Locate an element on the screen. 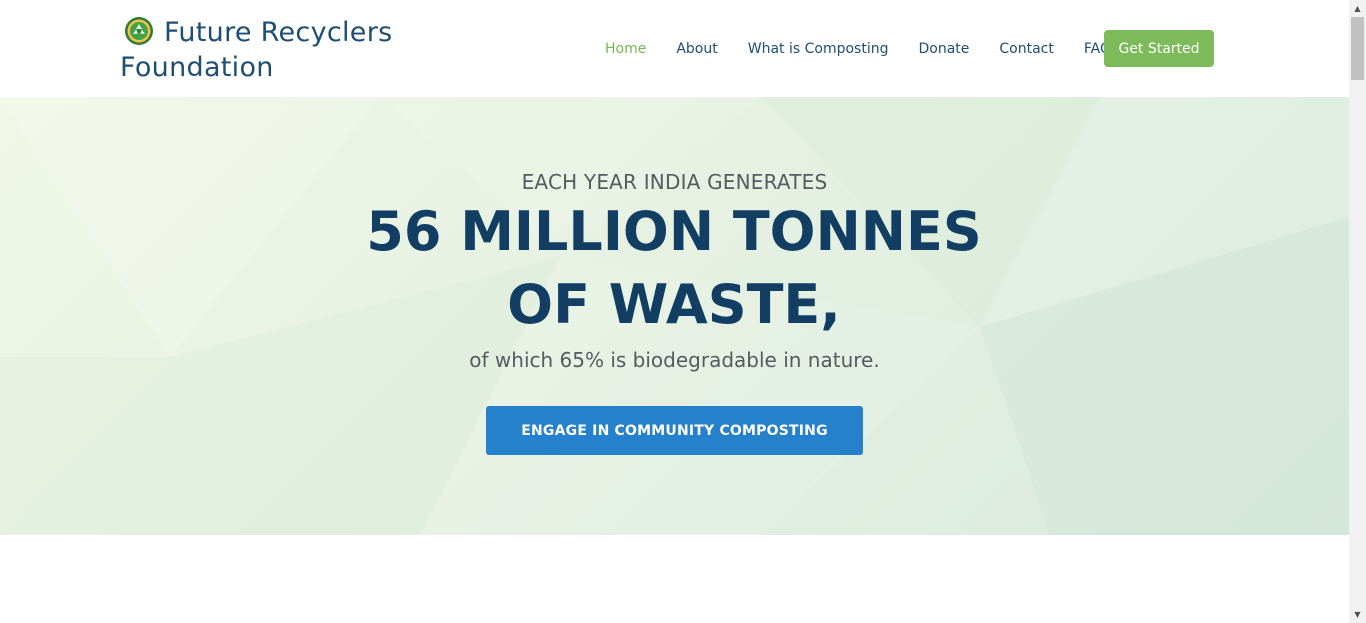  get-started-button: Get Started is located at coordinates (1159, 48).